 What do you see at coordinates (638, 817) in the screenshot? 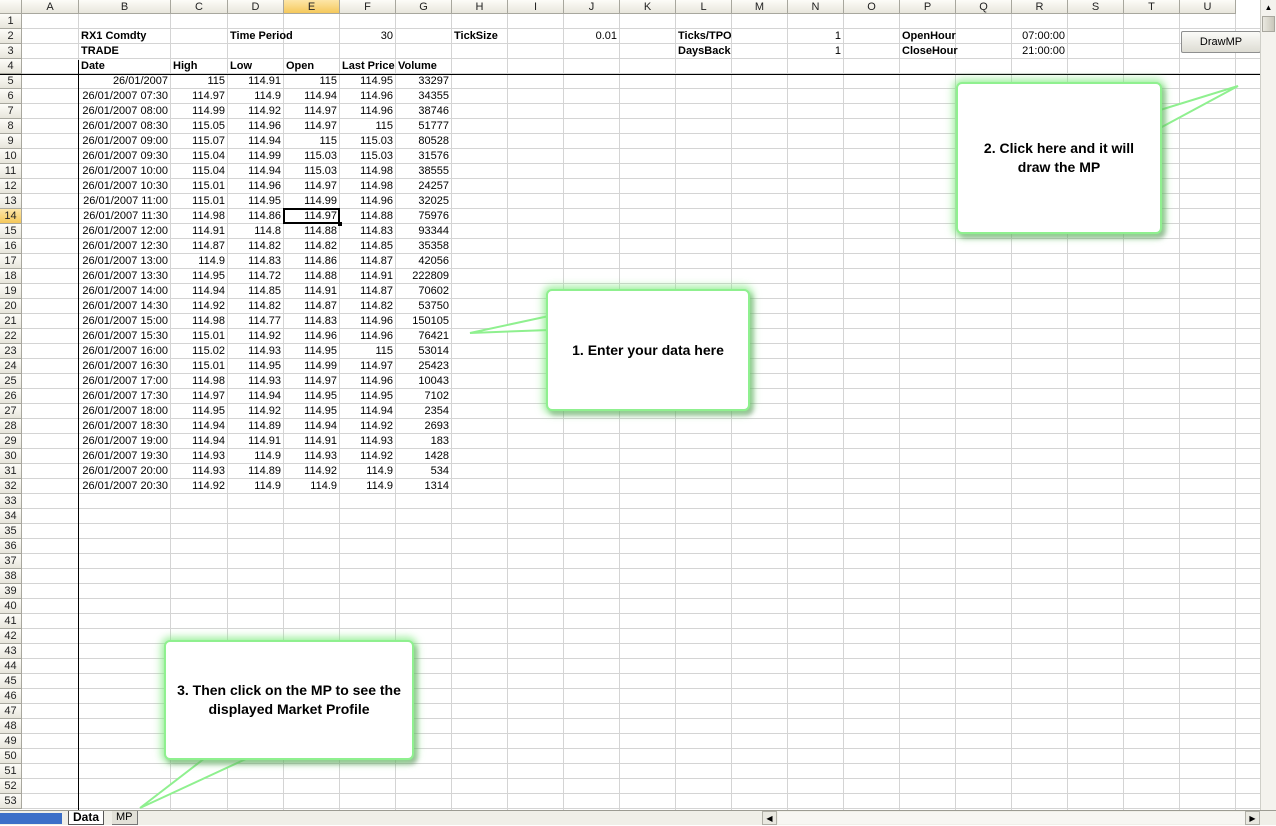
I see `sheet-tab-bar: Data MP ◀ ▶` at bounding box center [638, 817].